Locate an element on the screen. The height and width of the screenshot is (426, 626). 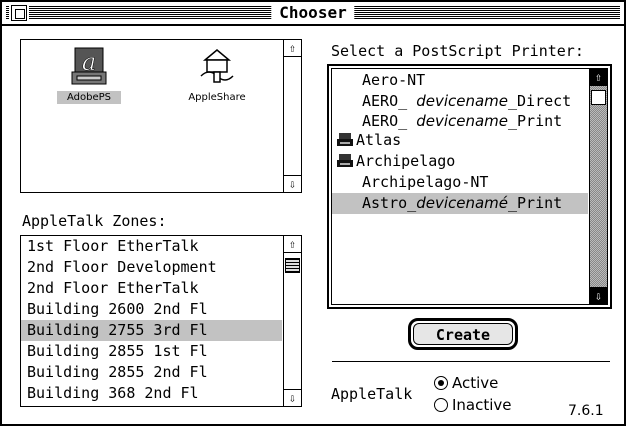
create-button-label: Create is located at coordinates (463, 334).